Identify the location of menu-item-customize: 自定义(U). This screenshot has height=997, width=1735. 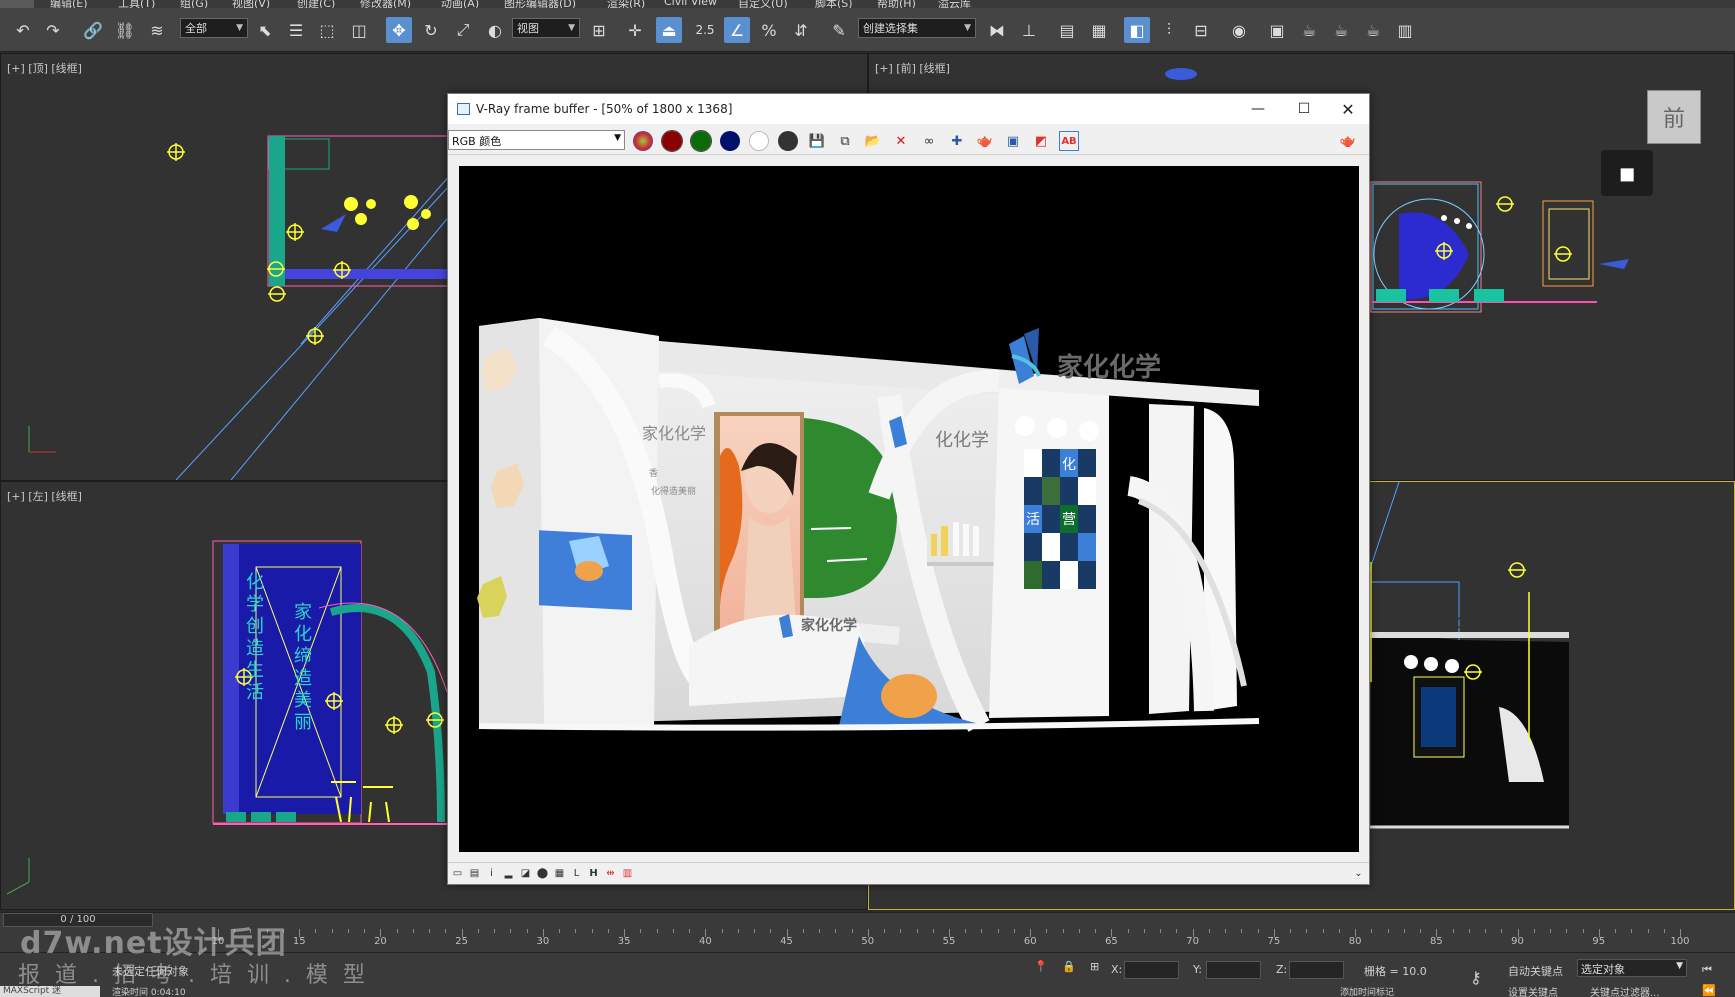
(763, 4).